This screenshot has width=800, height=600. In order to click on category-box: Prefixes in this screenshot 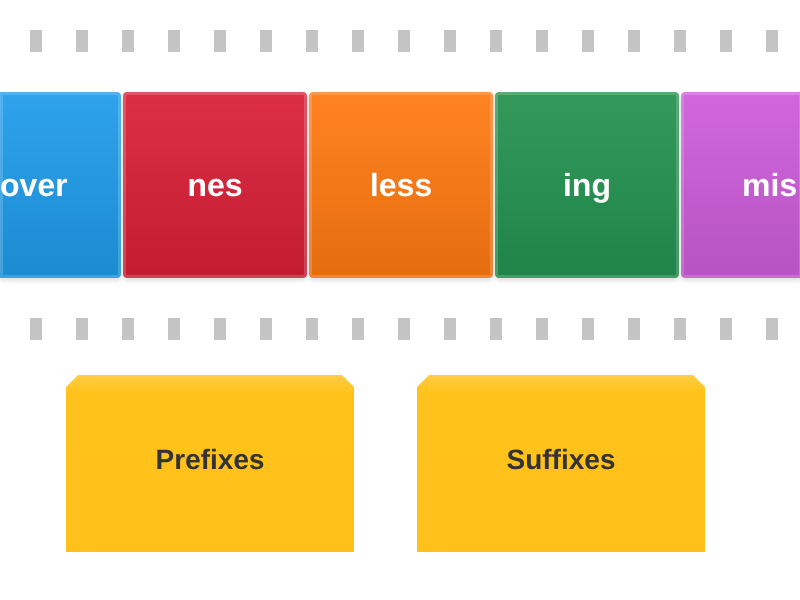, I will do `click(210, 463)`.